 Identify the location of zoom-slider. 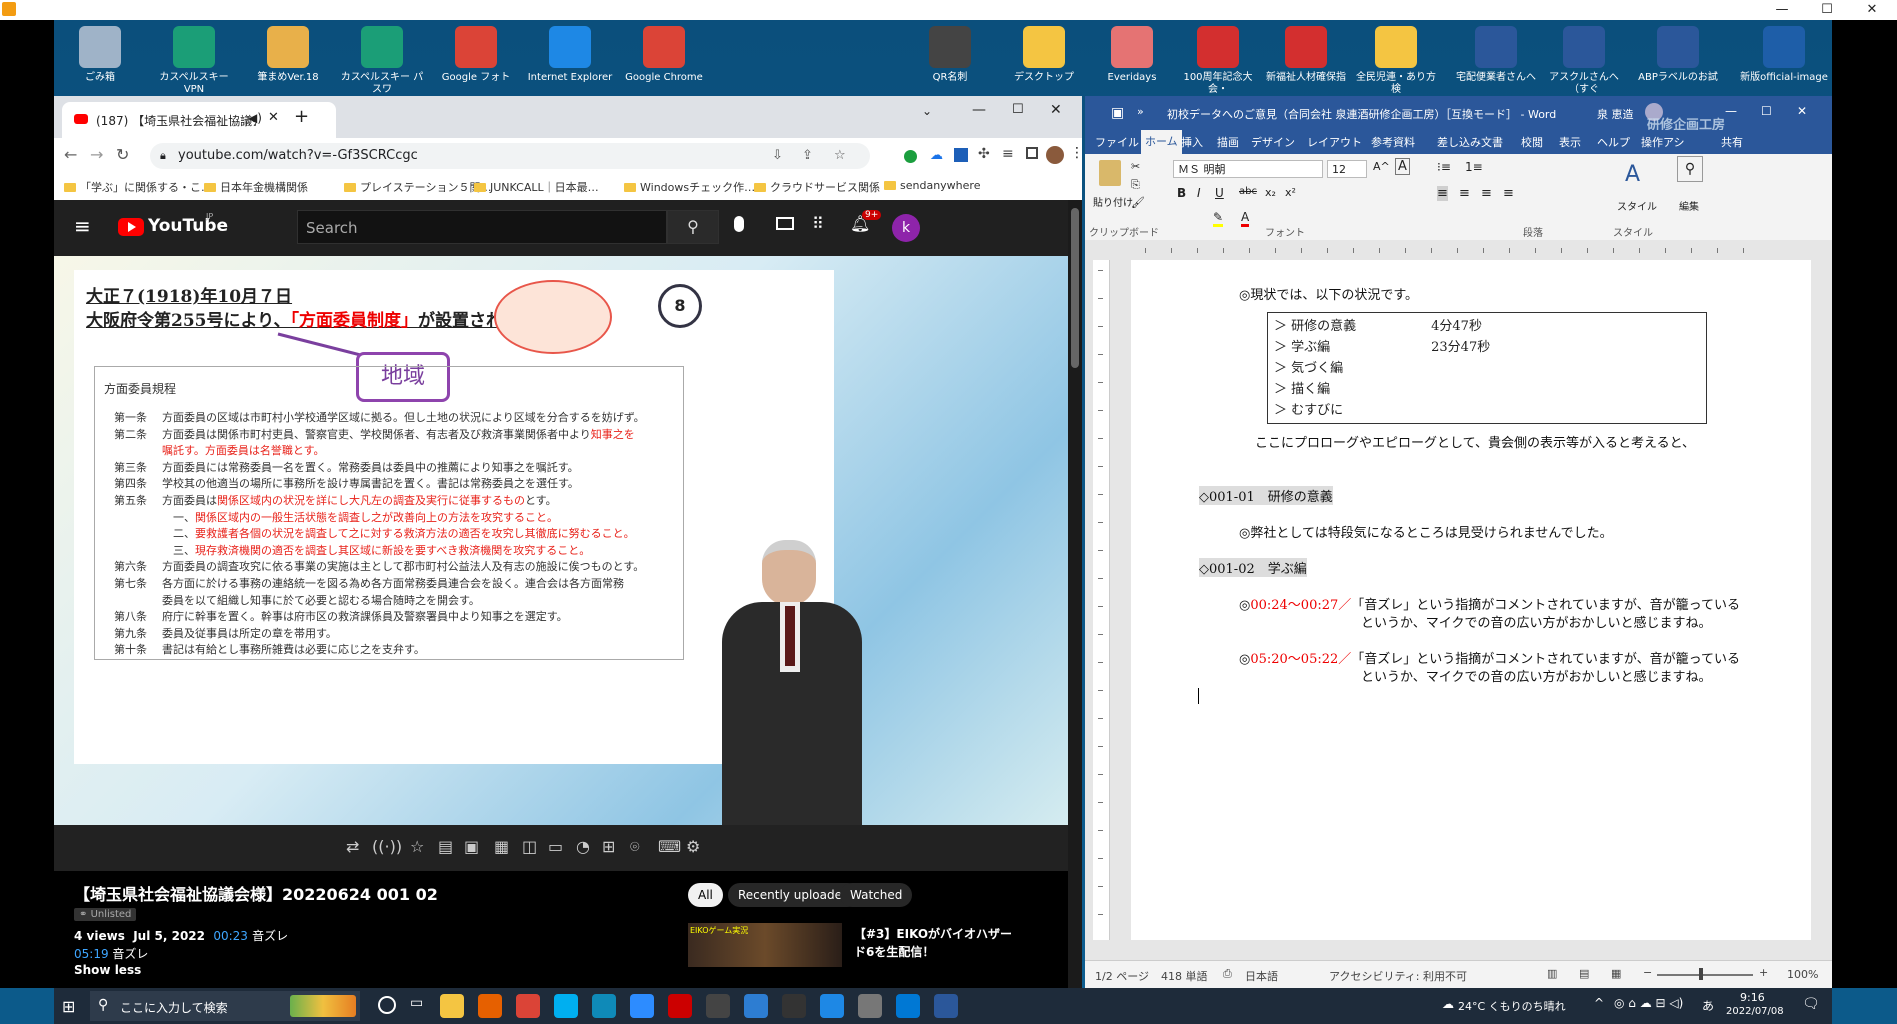
(1705, 975).